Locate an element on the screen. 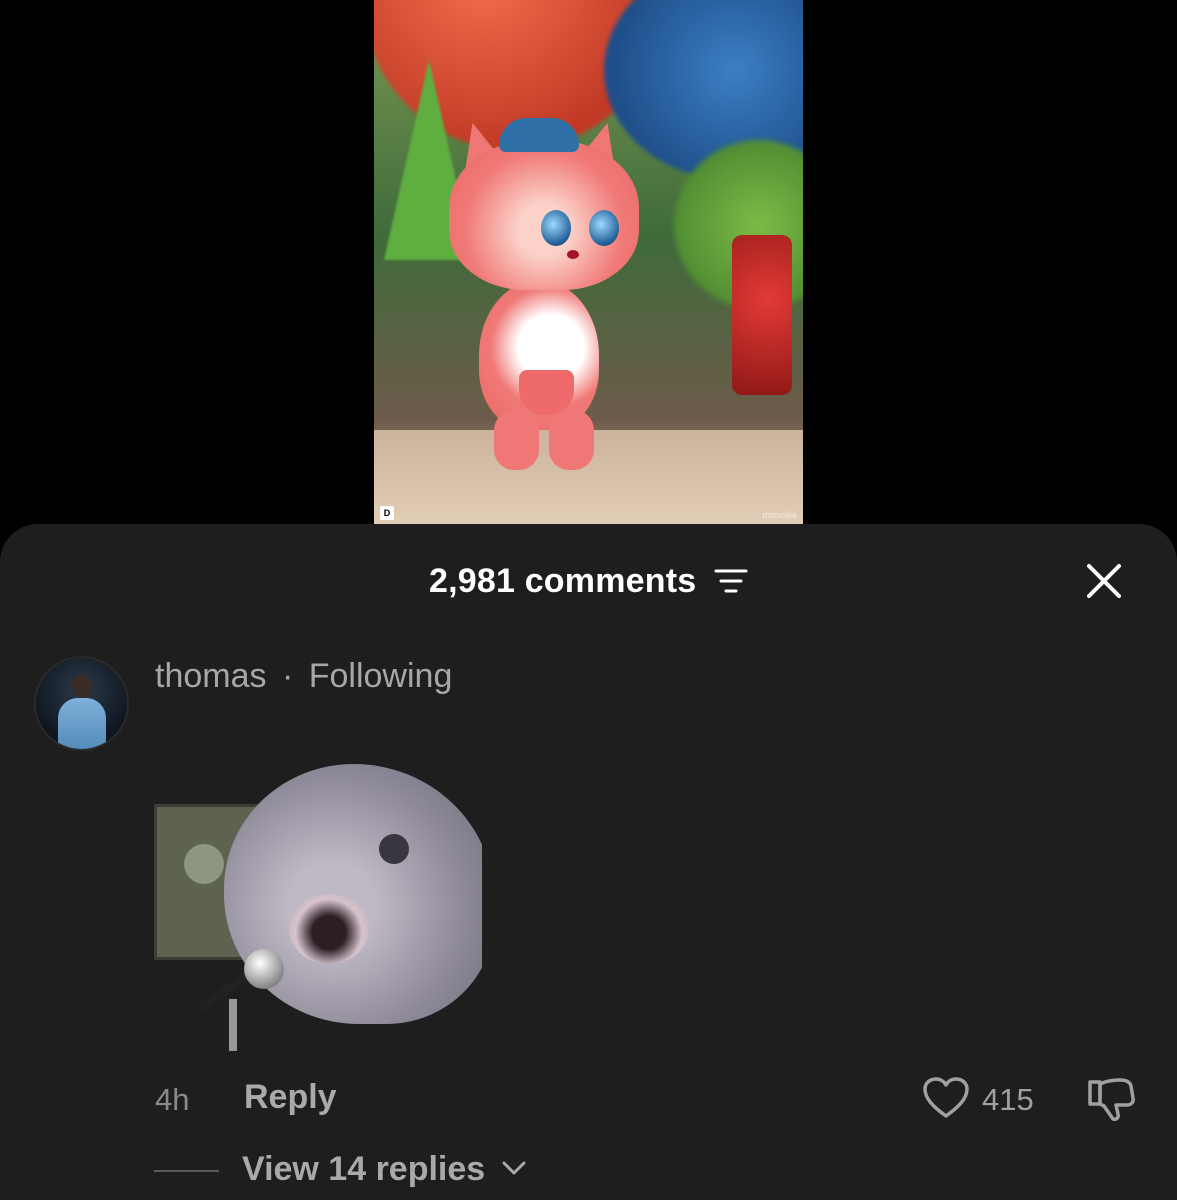 This screenshot has height=1200, width=1177. view-replies-button: View 14 replies is located at coordinates (384, 1169).